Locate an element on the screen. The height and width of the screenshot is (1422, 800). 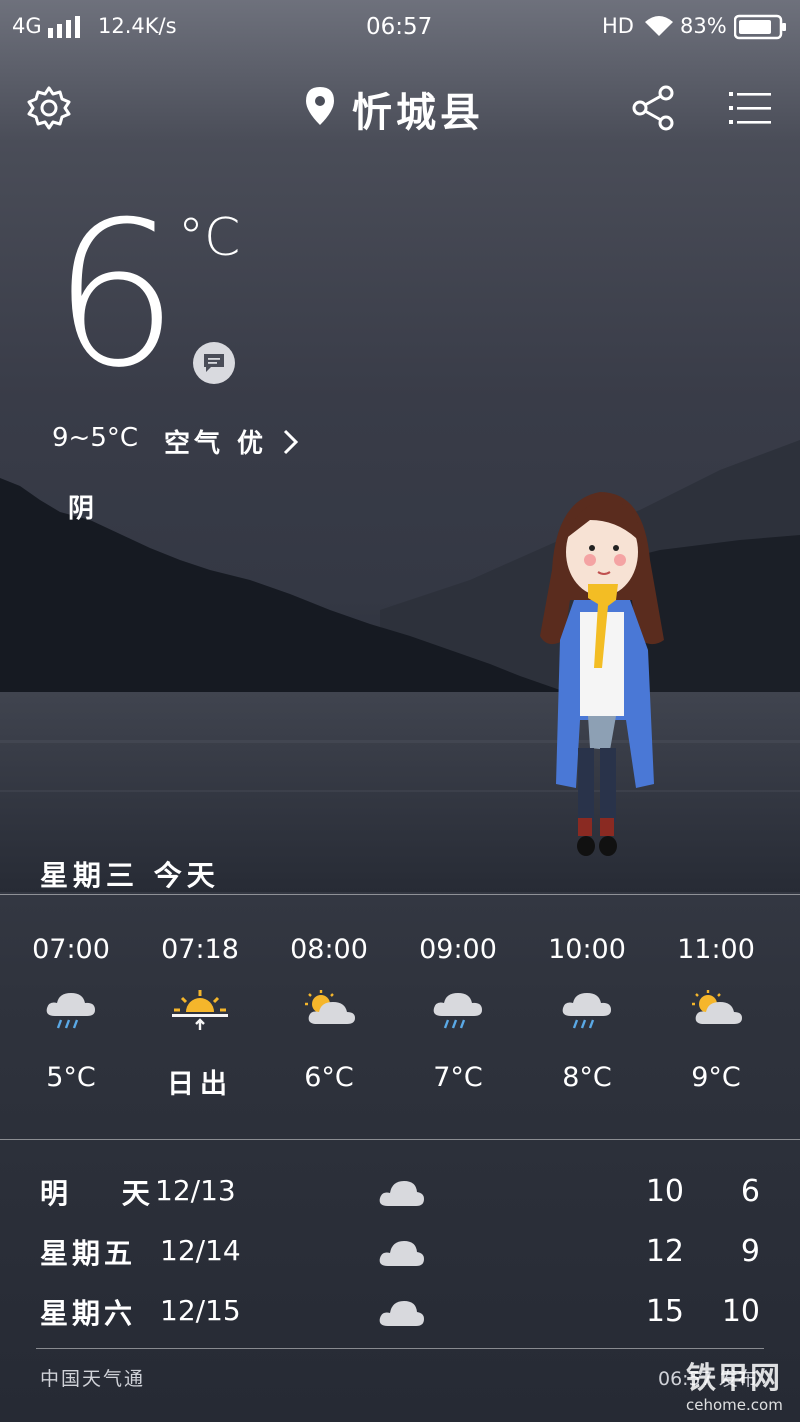
hour-temp: 8°C is located at coordinates (587, 1077).